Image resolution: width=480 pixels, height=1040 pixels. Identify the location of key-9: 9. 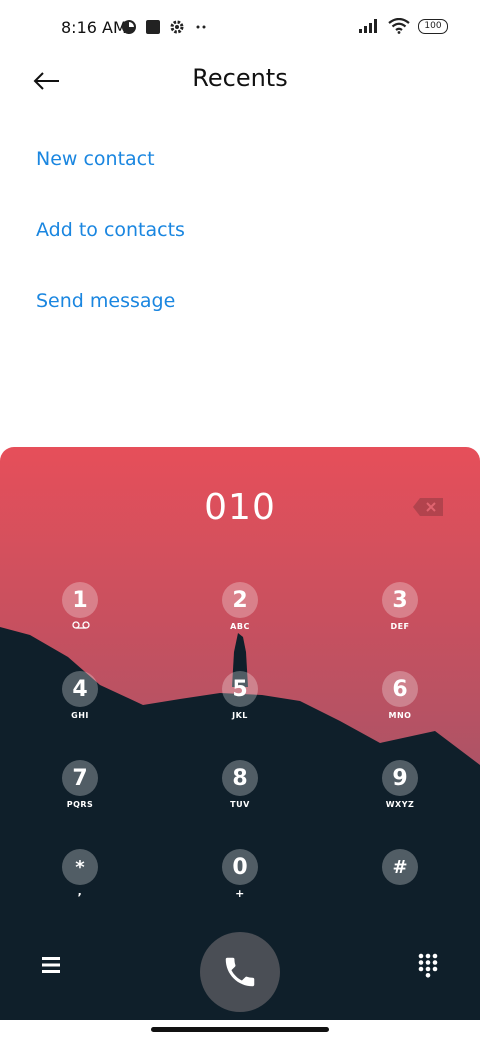
(400, 778).